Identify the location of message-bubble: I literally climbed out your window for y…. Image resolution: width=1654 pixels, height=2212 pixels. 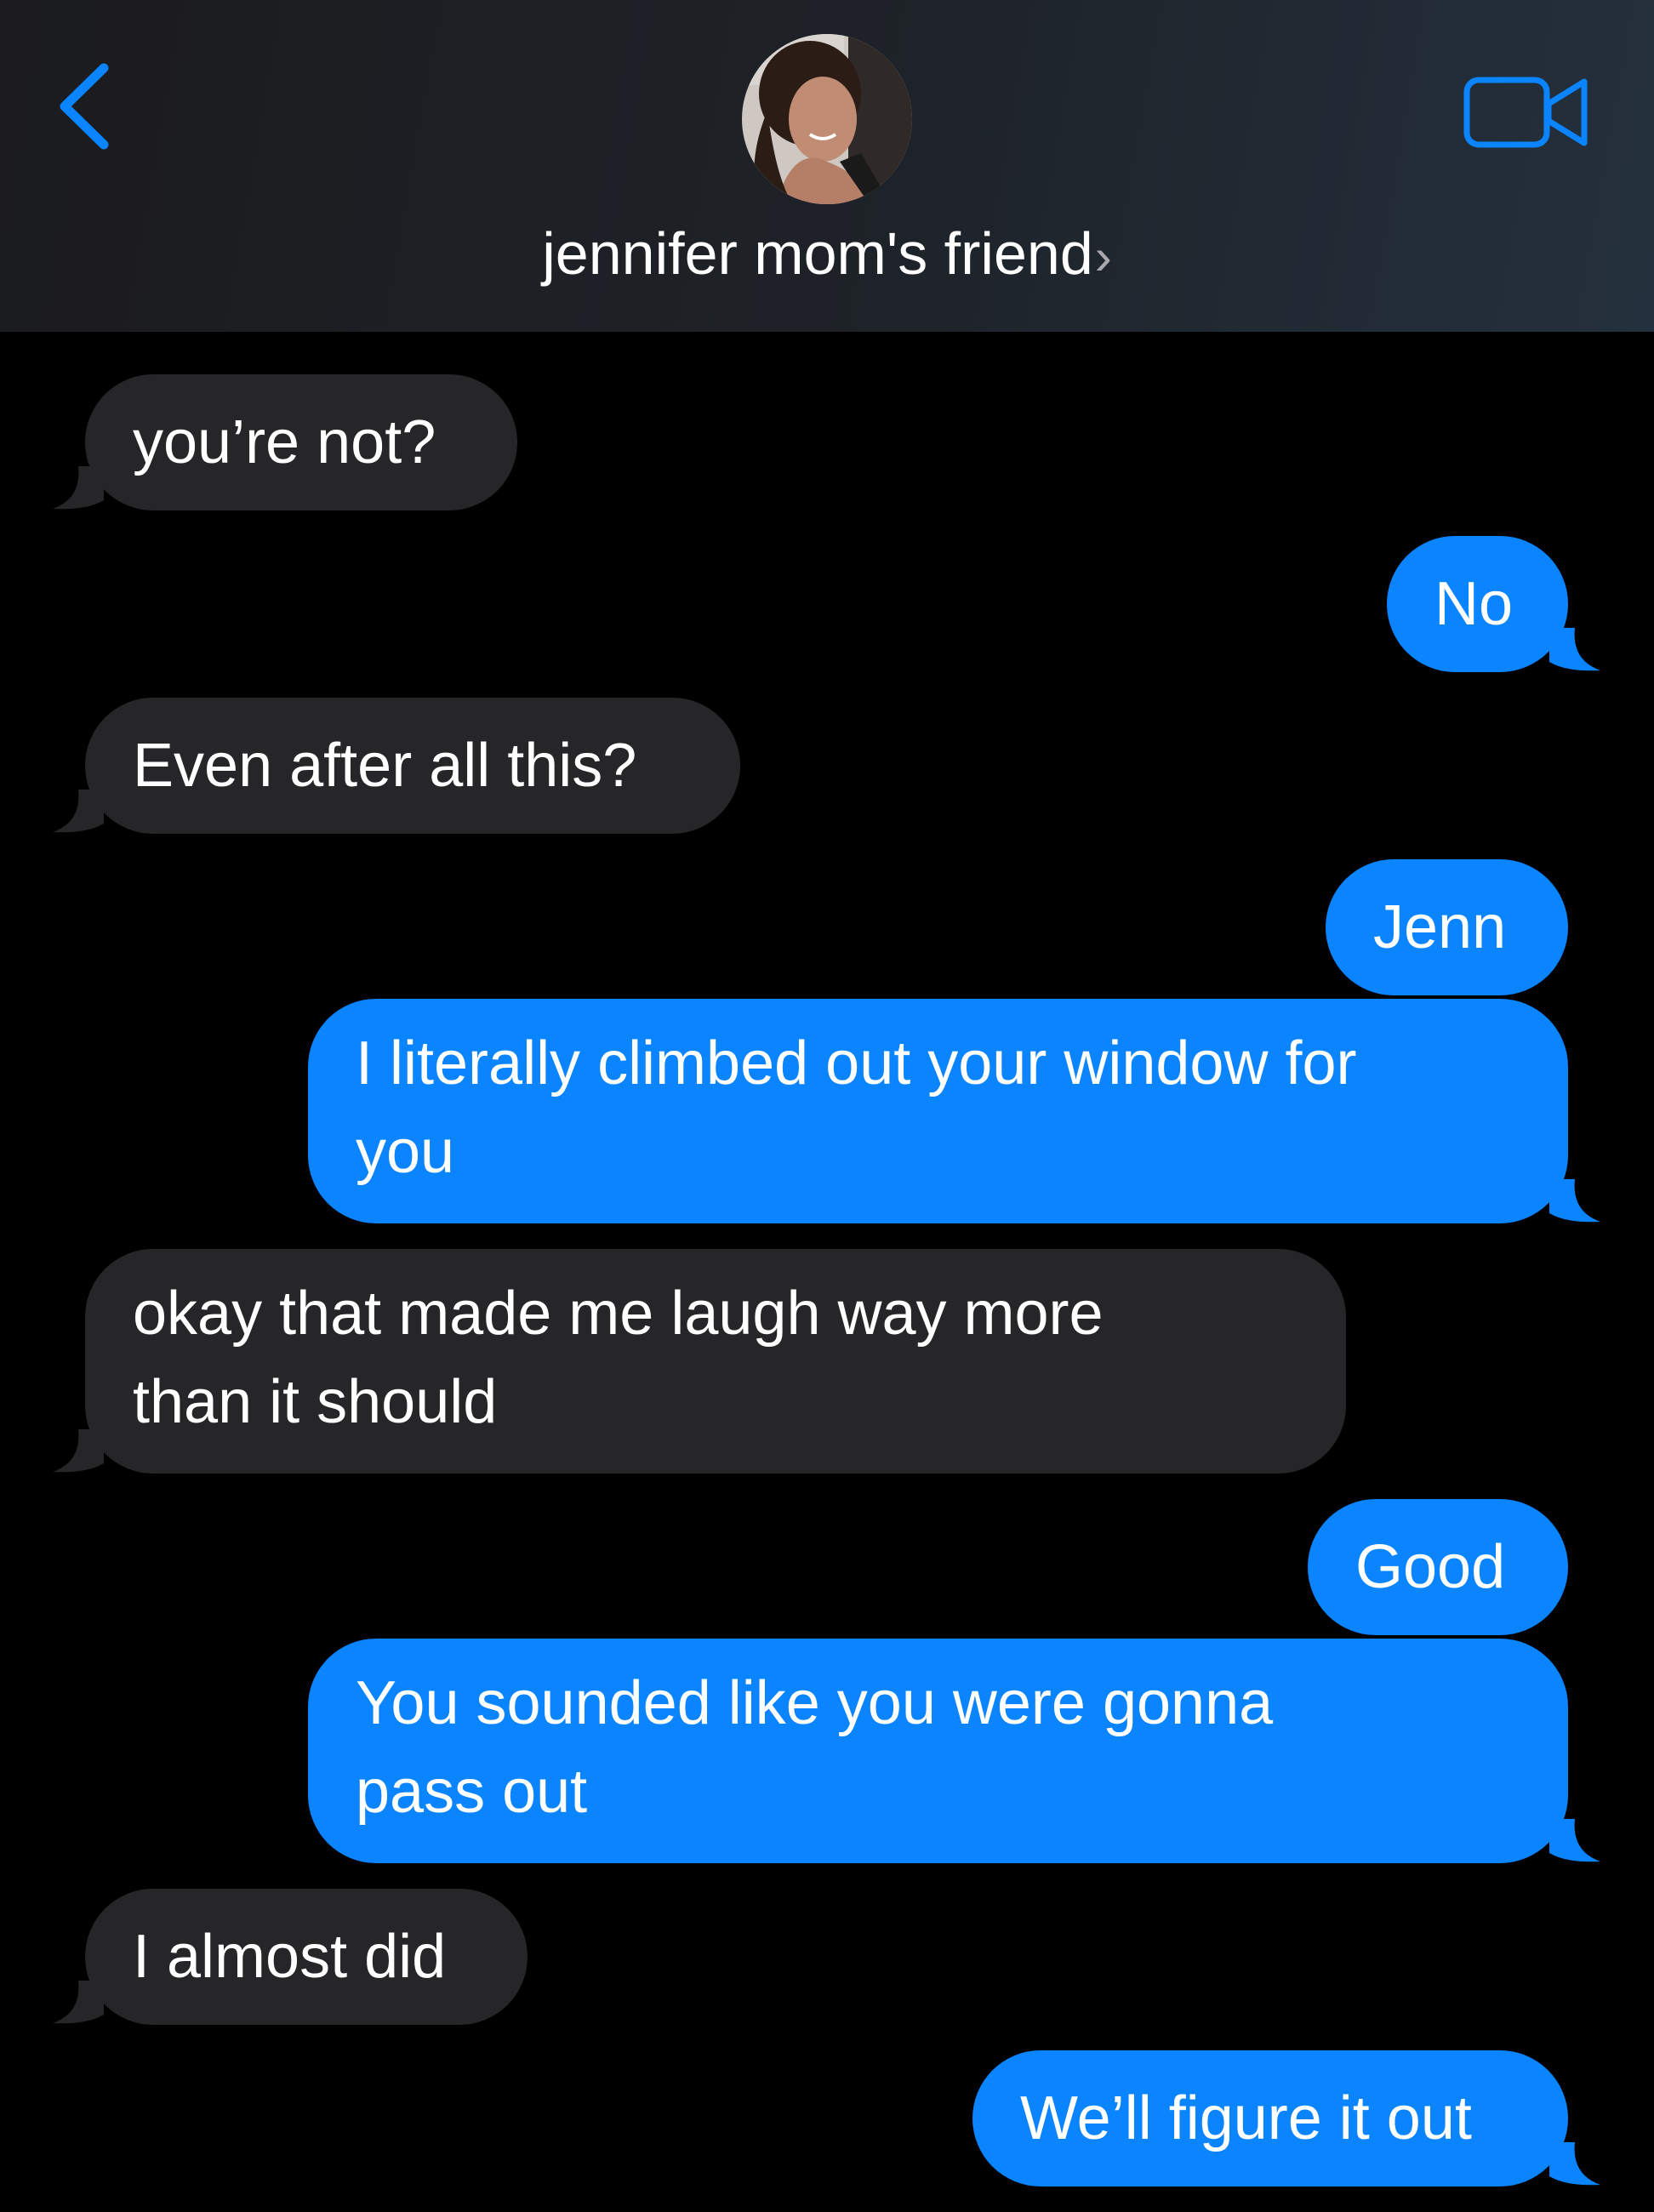
(938, 1111).